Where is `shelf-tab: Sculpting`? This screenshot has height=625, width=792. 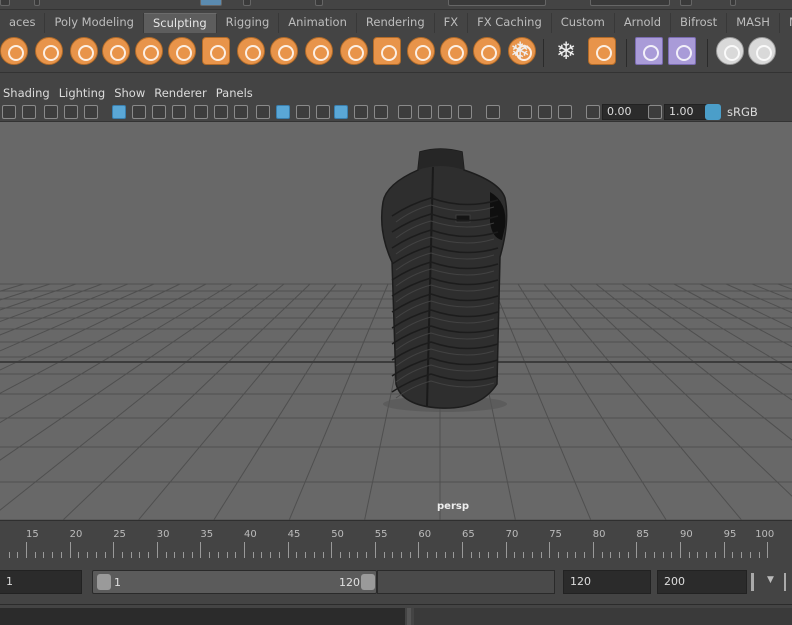
shelf-tab: Sculpting is located at coordinates (180, 23).